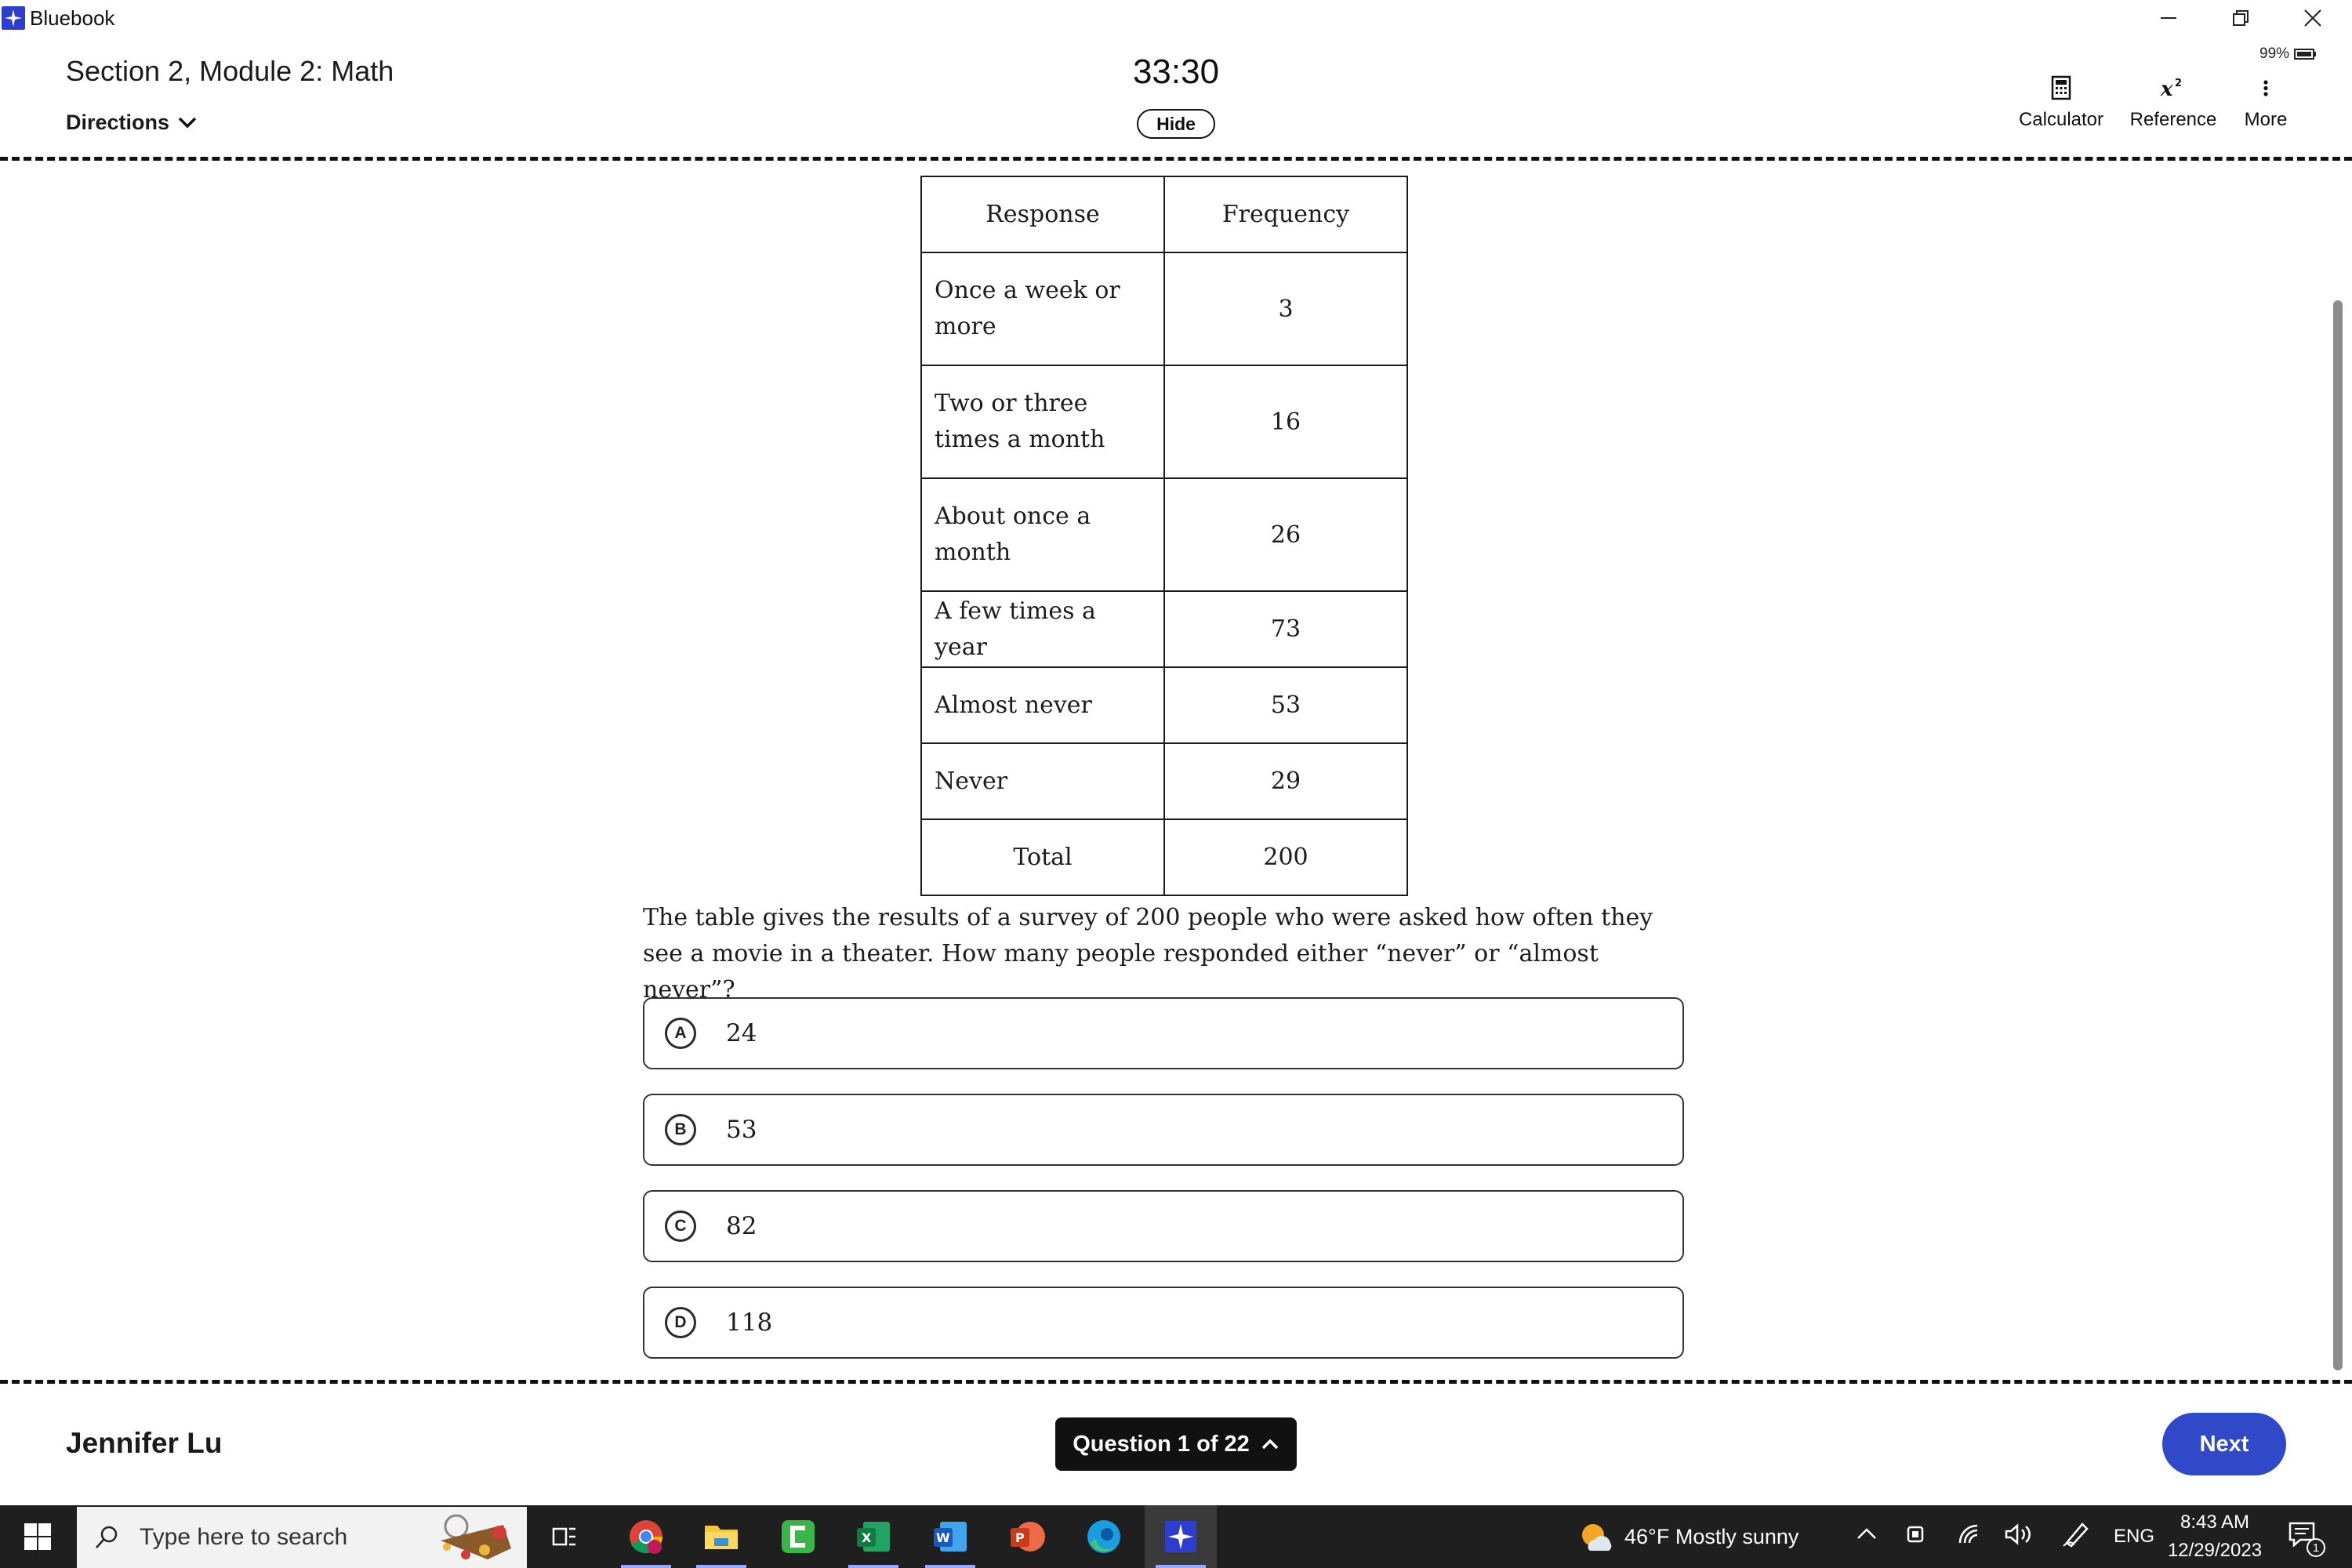 The width and height of the screenshot is (2352, 1568). I want to click on minimize-icon, so click(2168, 18).